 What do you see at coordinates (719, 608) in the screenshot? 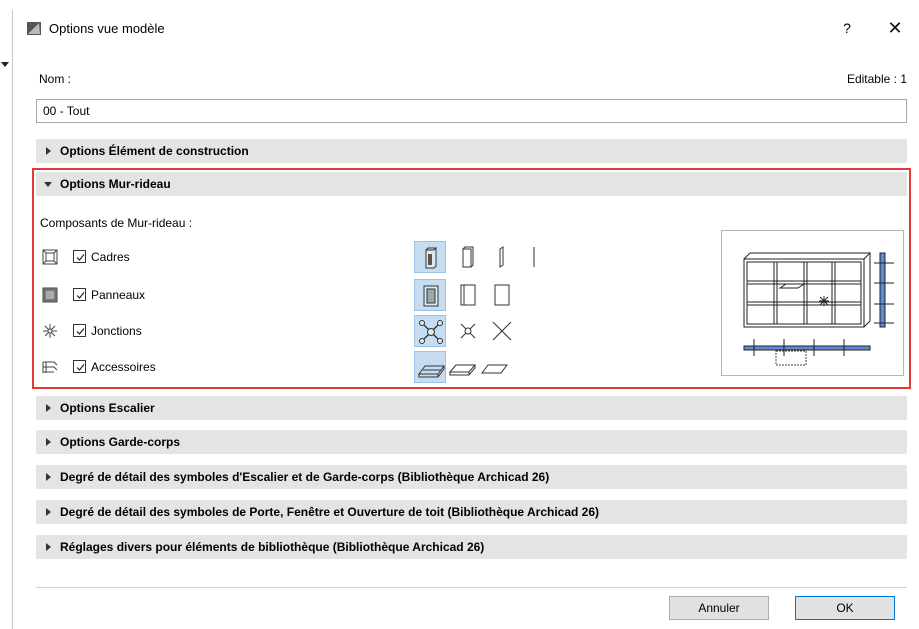
I see `cancel-button: Annuler` at bounding box center [719, 608].